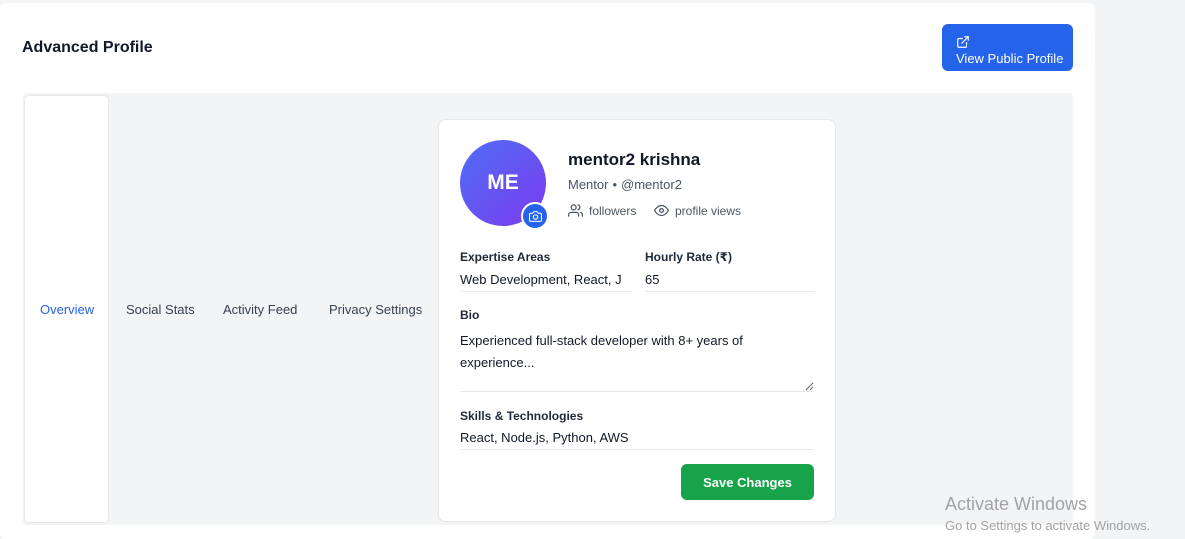 Image resolution: width=1185 pixels, height=539 pixels. What do you see at coordinates (546, 280) in the screenshot?
I see `expertise-input` at bounding box center [546, 280].